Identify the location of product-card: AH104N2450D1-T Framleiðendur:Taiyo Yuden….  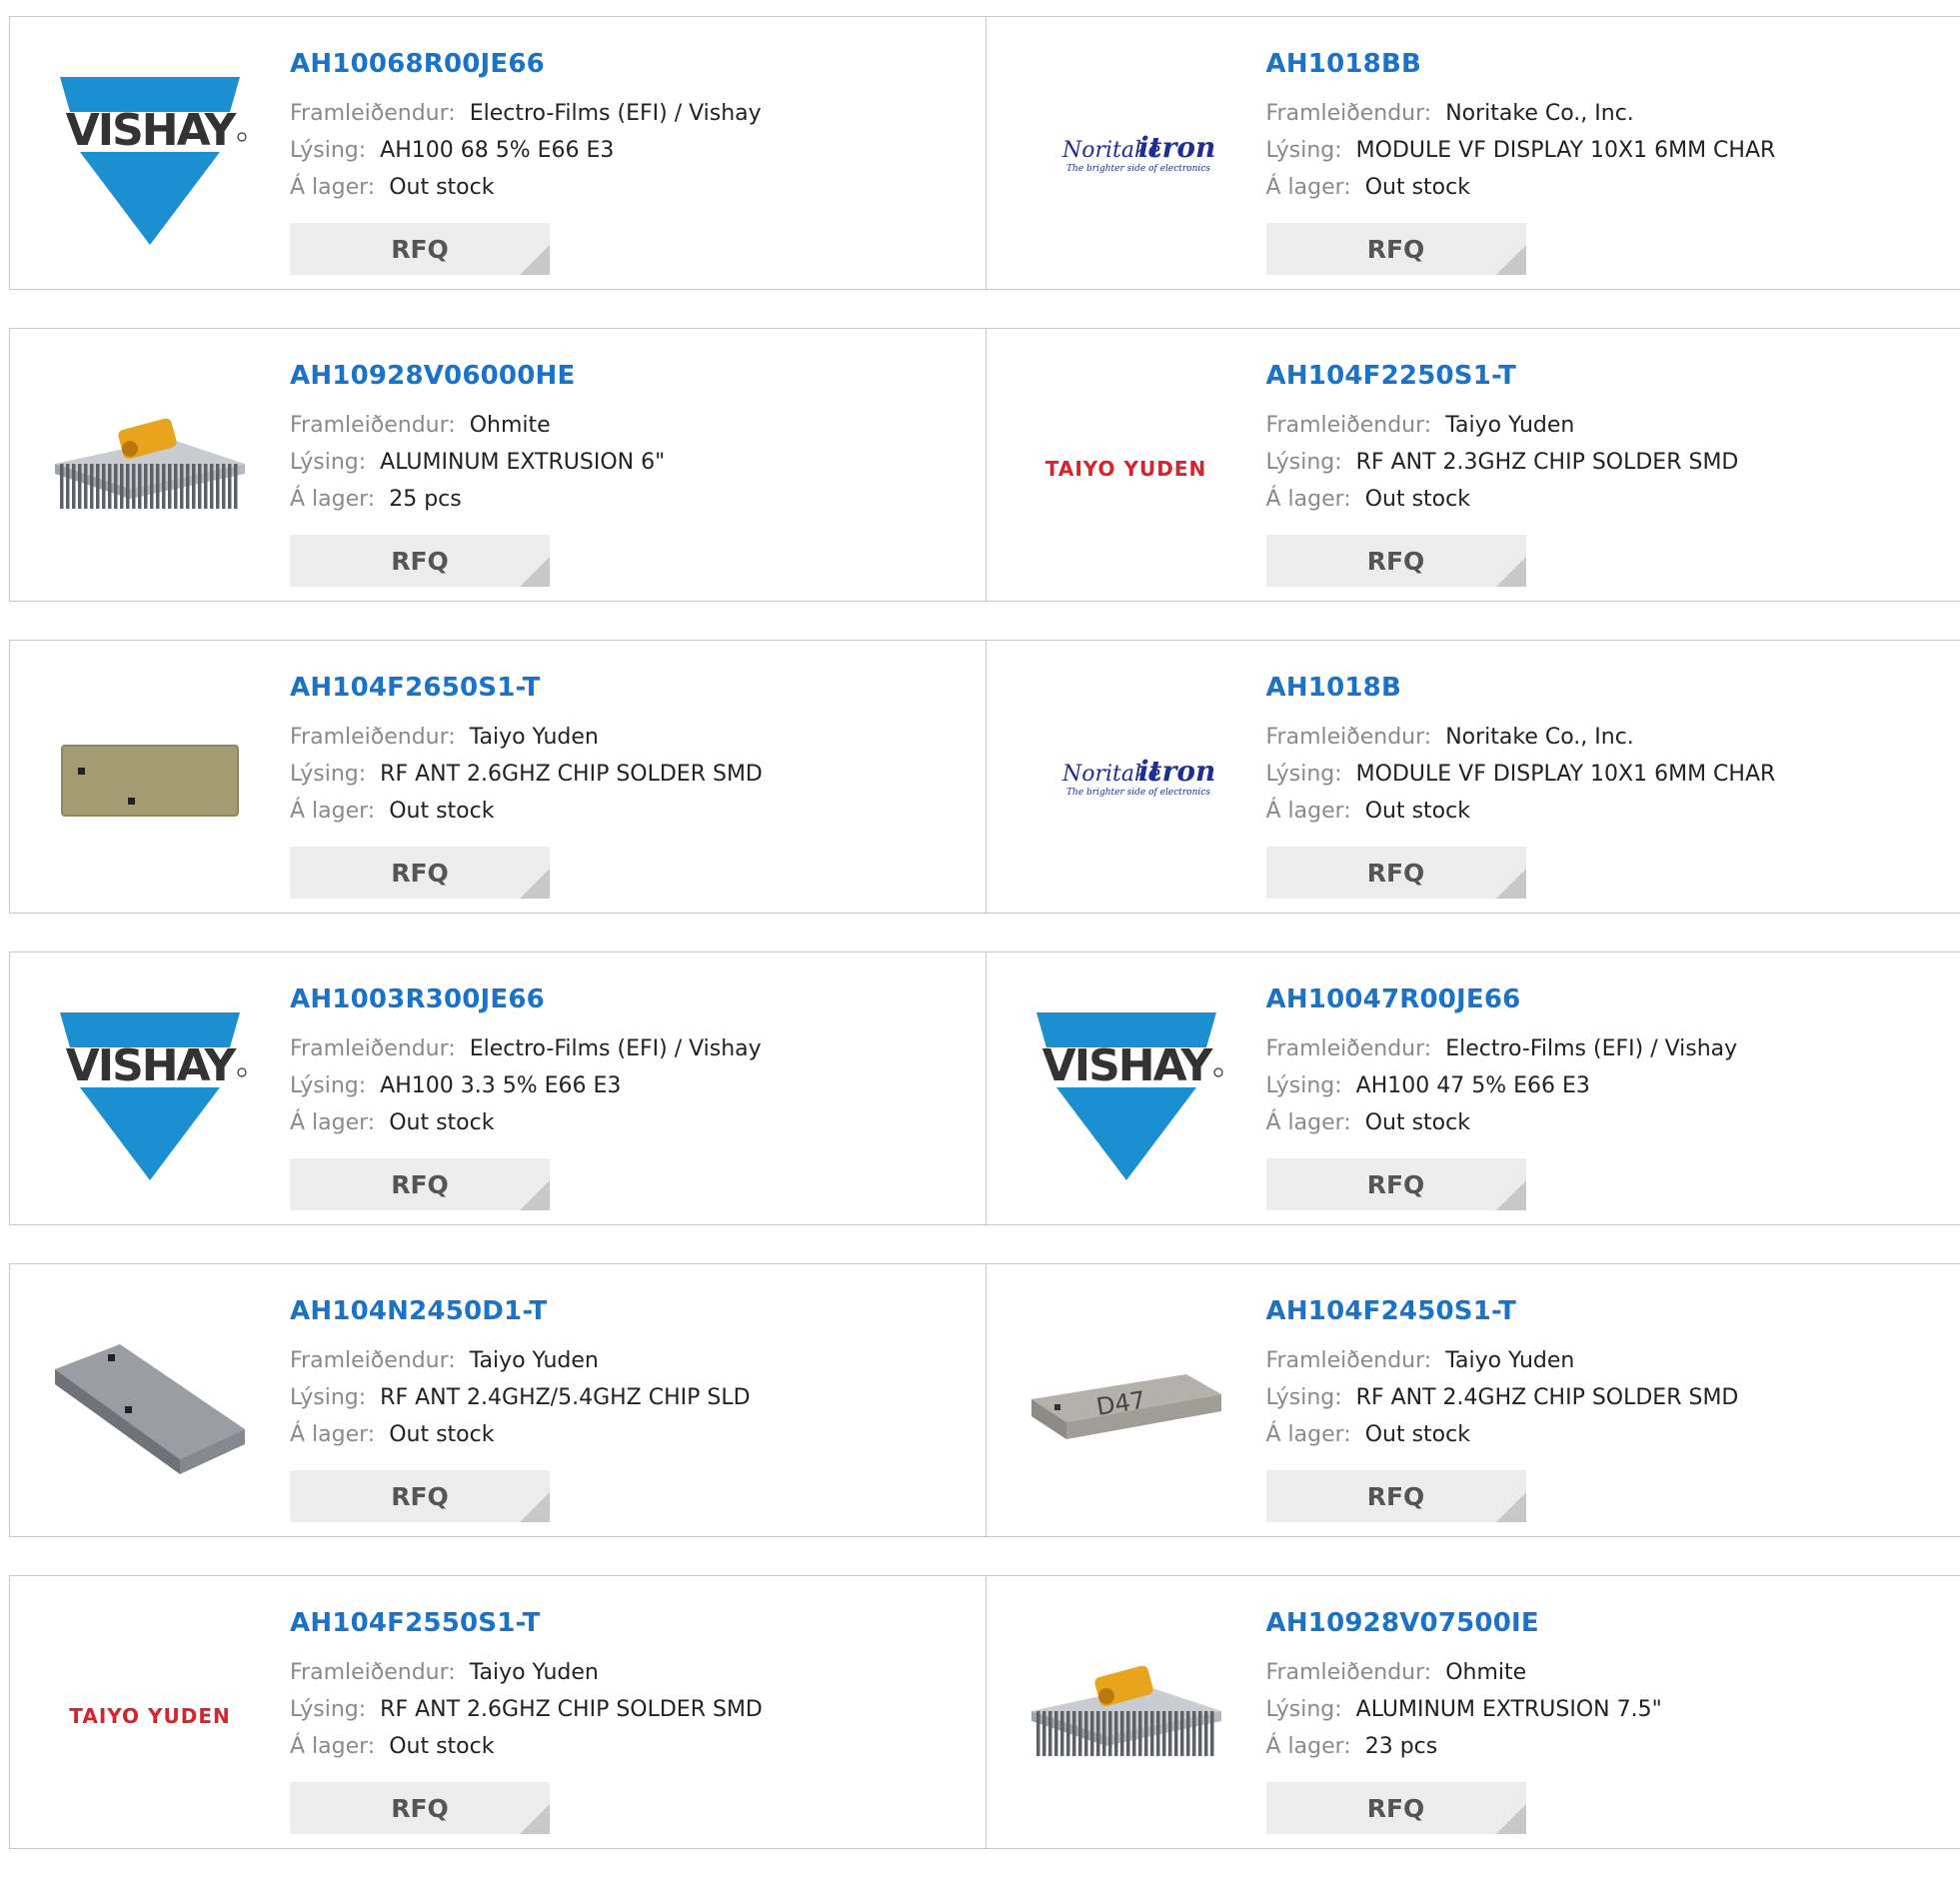
(498, 1400).